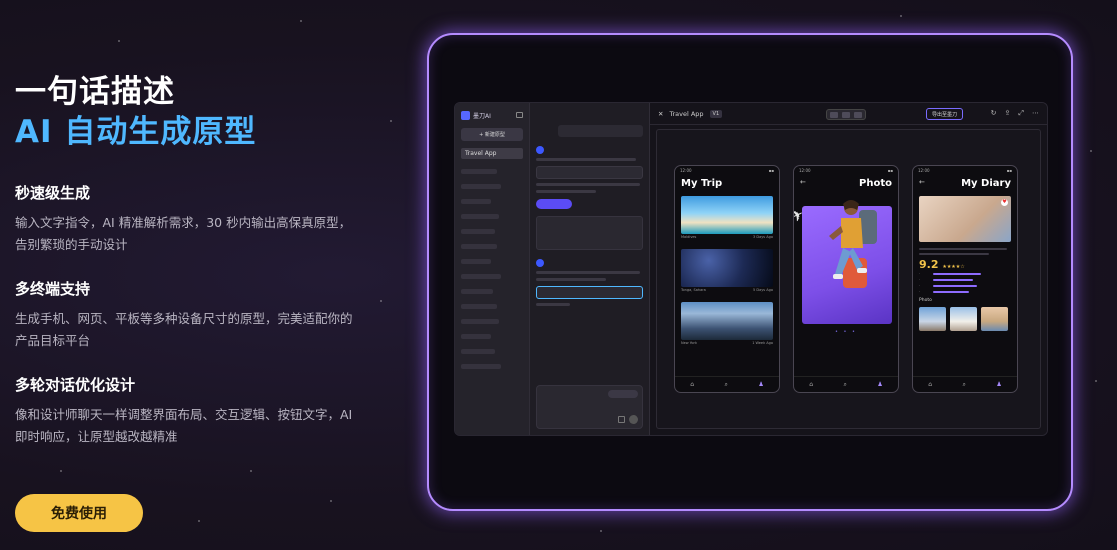 This screenshot has height=550, width=1117. I want to click on chat-input, so click(589, 407).